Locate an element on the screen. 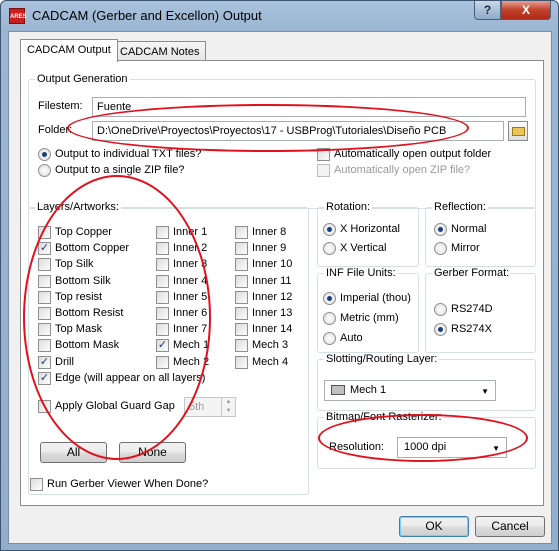 Image resolution: width=559 pixels, height=551 pixels. layer-checkbox-inner-7: Inner 7 is located at coordinates (182, 330).